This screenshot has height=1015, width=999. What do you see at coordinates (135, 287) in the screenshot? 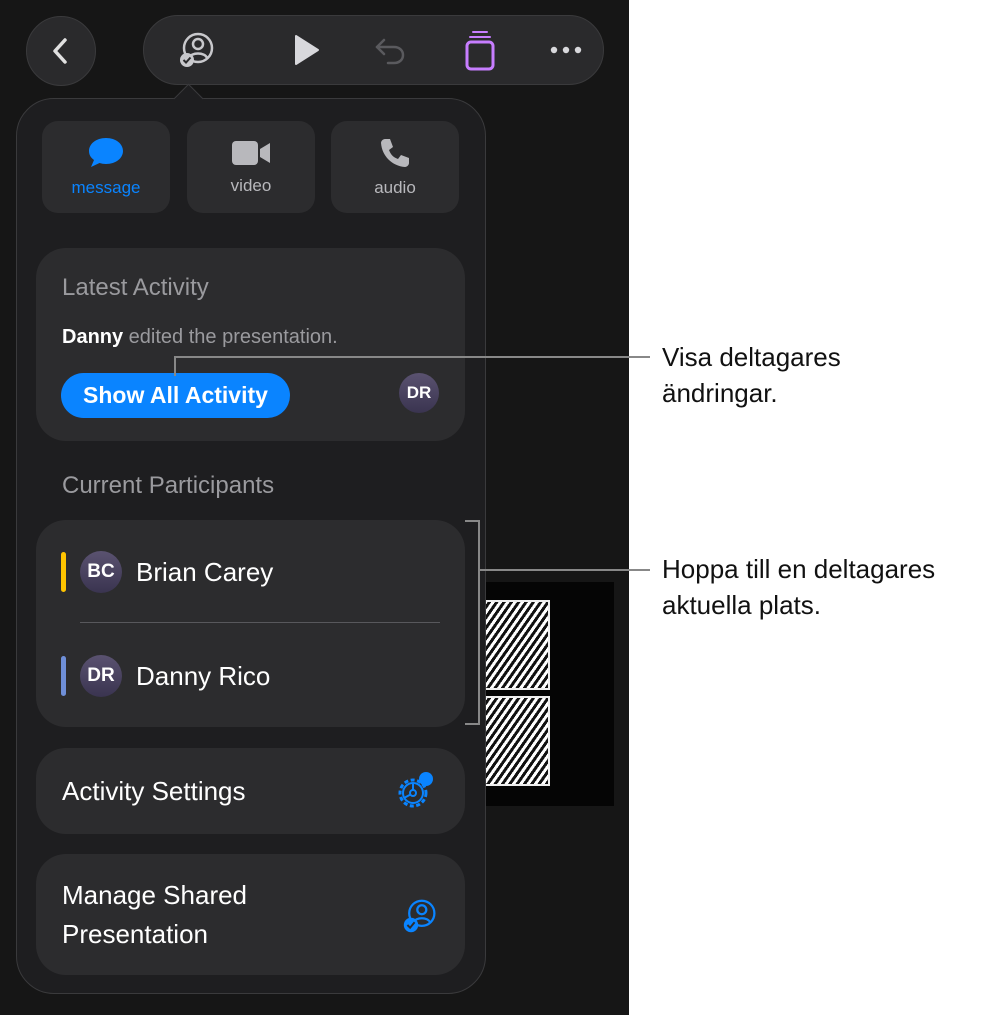
I see `latest-activity-title: Latest Activity` at bounding box center [135, 287].